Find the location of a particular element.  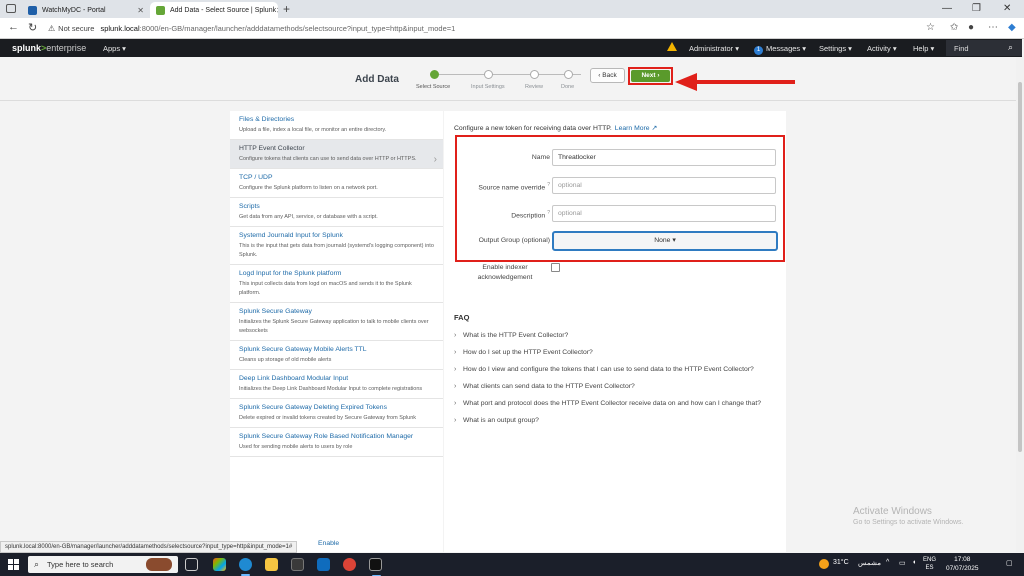

taskbar-search-box: ⌕ Type here to search is located at coordinates (103, 564).